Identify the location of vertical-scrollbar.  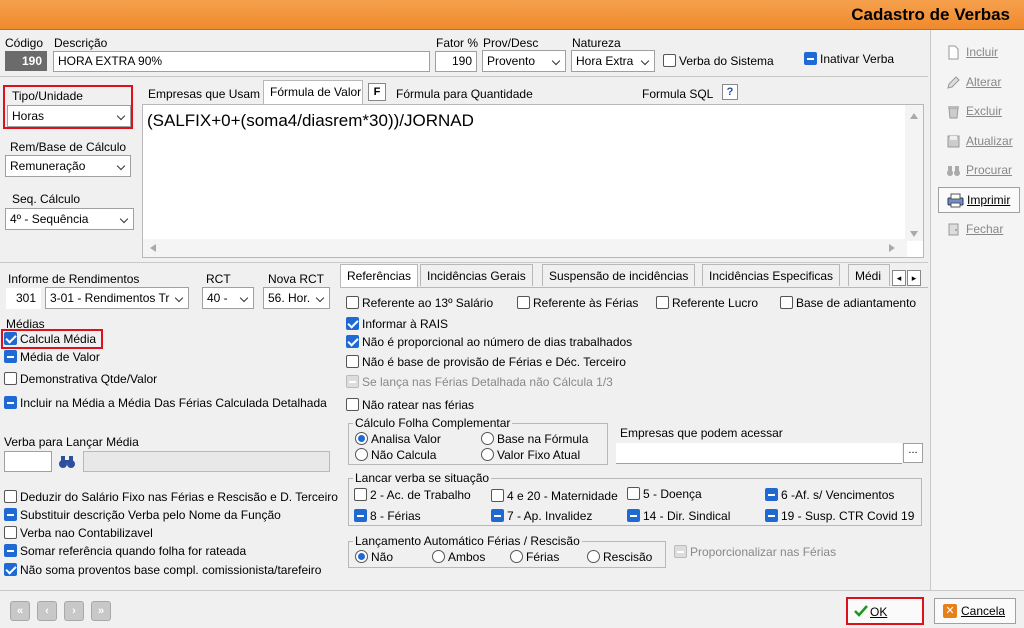
(914, 173).